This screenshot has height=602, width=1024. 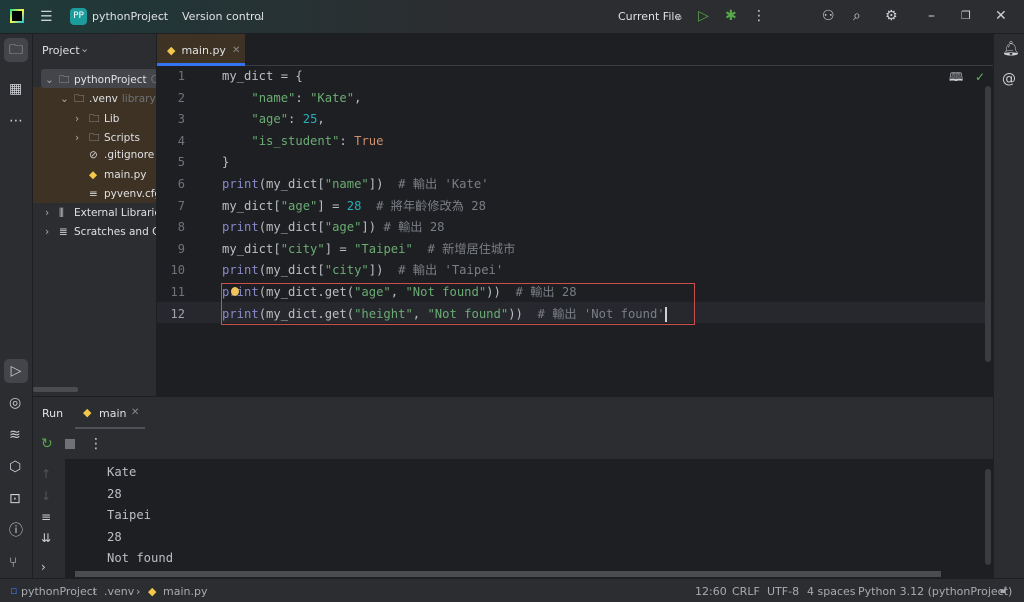 I want to click on tab-main-py: ◆ main.py ✕, so click(x=201, y=50).